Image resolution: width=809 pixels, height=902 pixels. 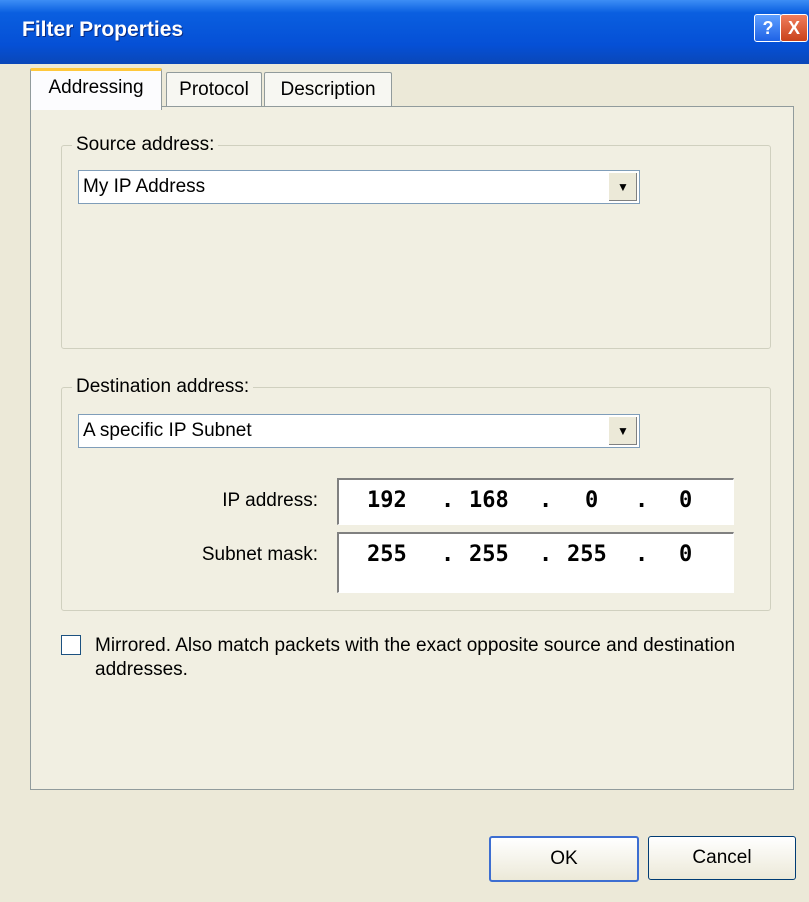 I want to click on subnet-mask-label: Subnet mask:, so click(x=259, y=554).